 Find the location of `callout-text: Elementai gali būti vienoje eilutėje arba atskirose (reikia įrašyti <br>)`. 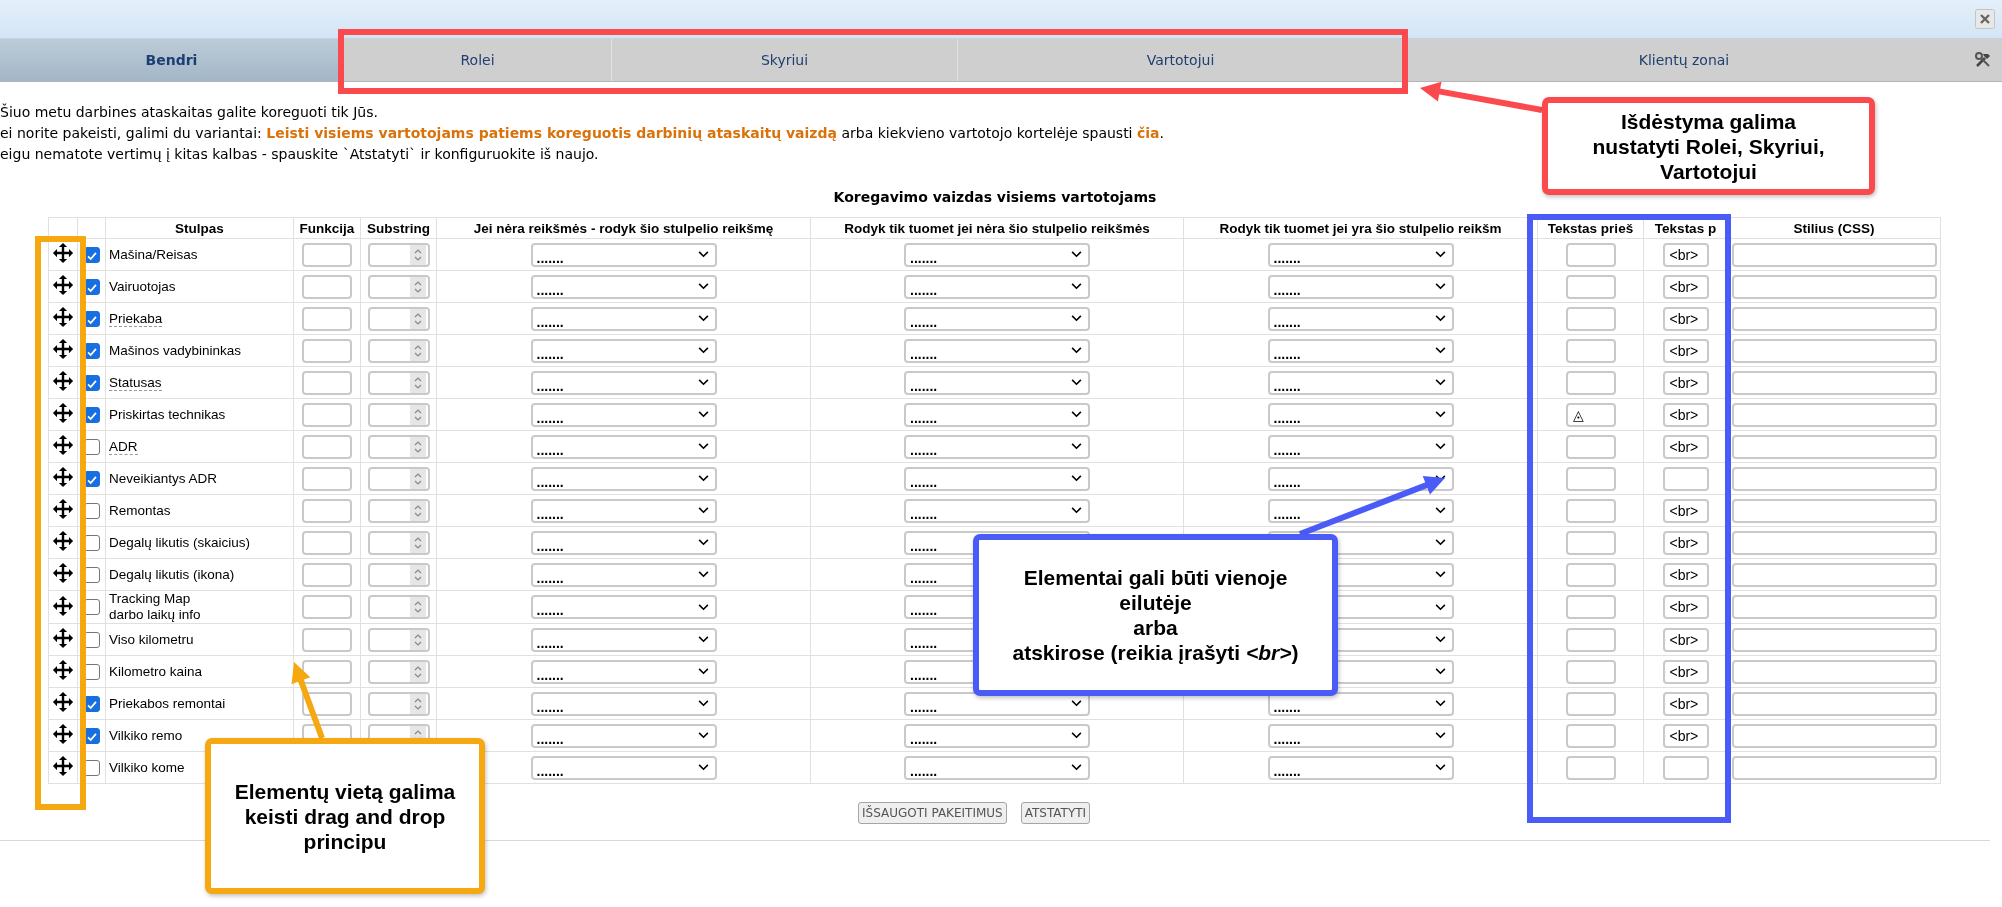

callout-text: Elementai gali būti vienoje eilutėje arba atskirose (reikia įrašyti <br>) is located at coordinates (1155, 615).